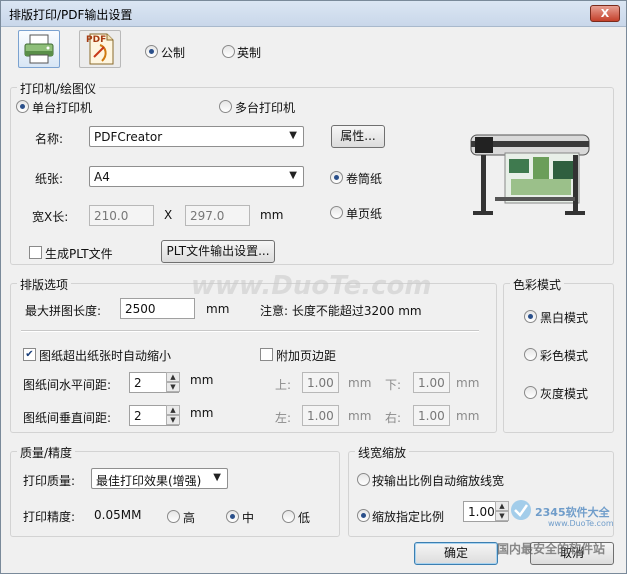 This screenshot has height=574, width=627. Describe the element at coordinates (102, 177) in the screenshot. I see `paper-value: A4` at that location.